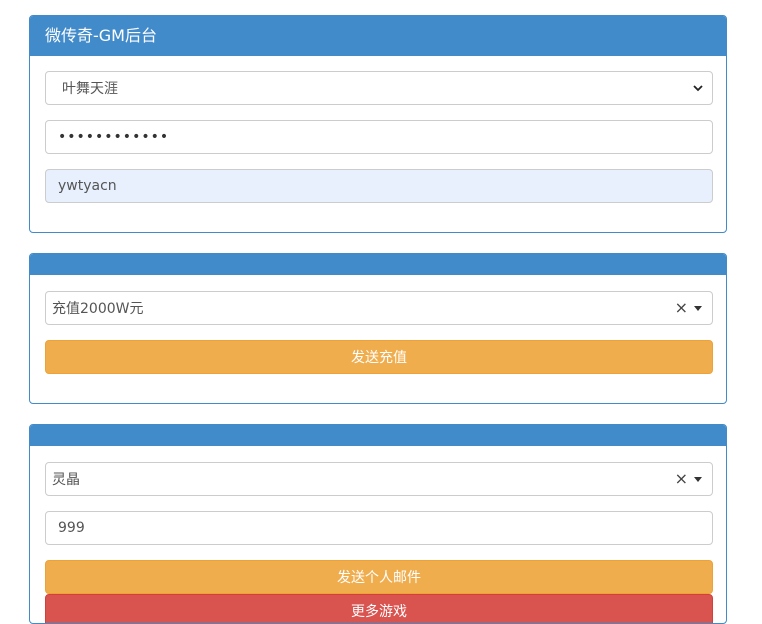  I want to click on server-select-value: 叶舞天涯, so click(90, 89).